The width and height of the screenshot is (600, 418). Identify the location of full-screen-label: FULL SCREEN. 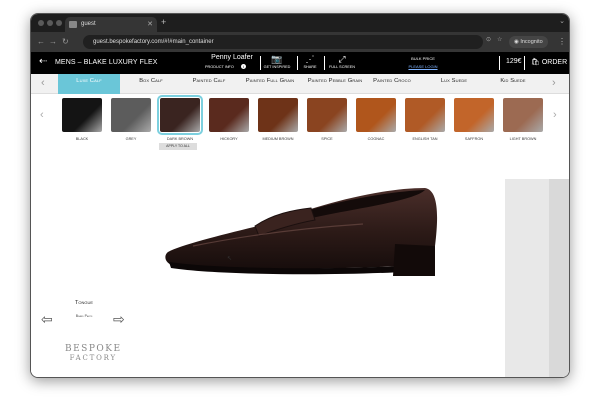
(342, 67).